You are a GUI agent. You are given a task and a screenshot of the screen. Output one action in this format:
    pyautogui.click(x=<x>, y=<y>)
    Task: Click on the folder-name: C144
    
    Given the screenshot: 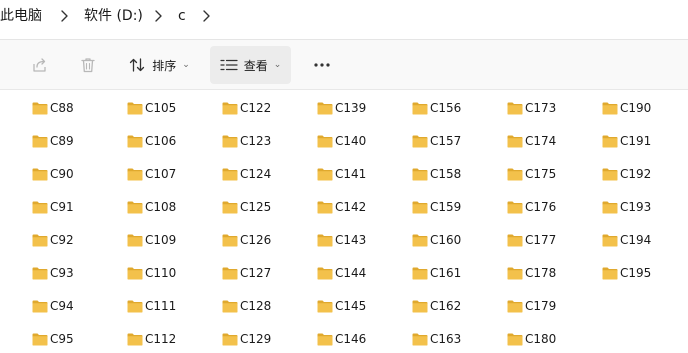 What is the action you would take?
    pyautogui.click(x=351, y=273)
    